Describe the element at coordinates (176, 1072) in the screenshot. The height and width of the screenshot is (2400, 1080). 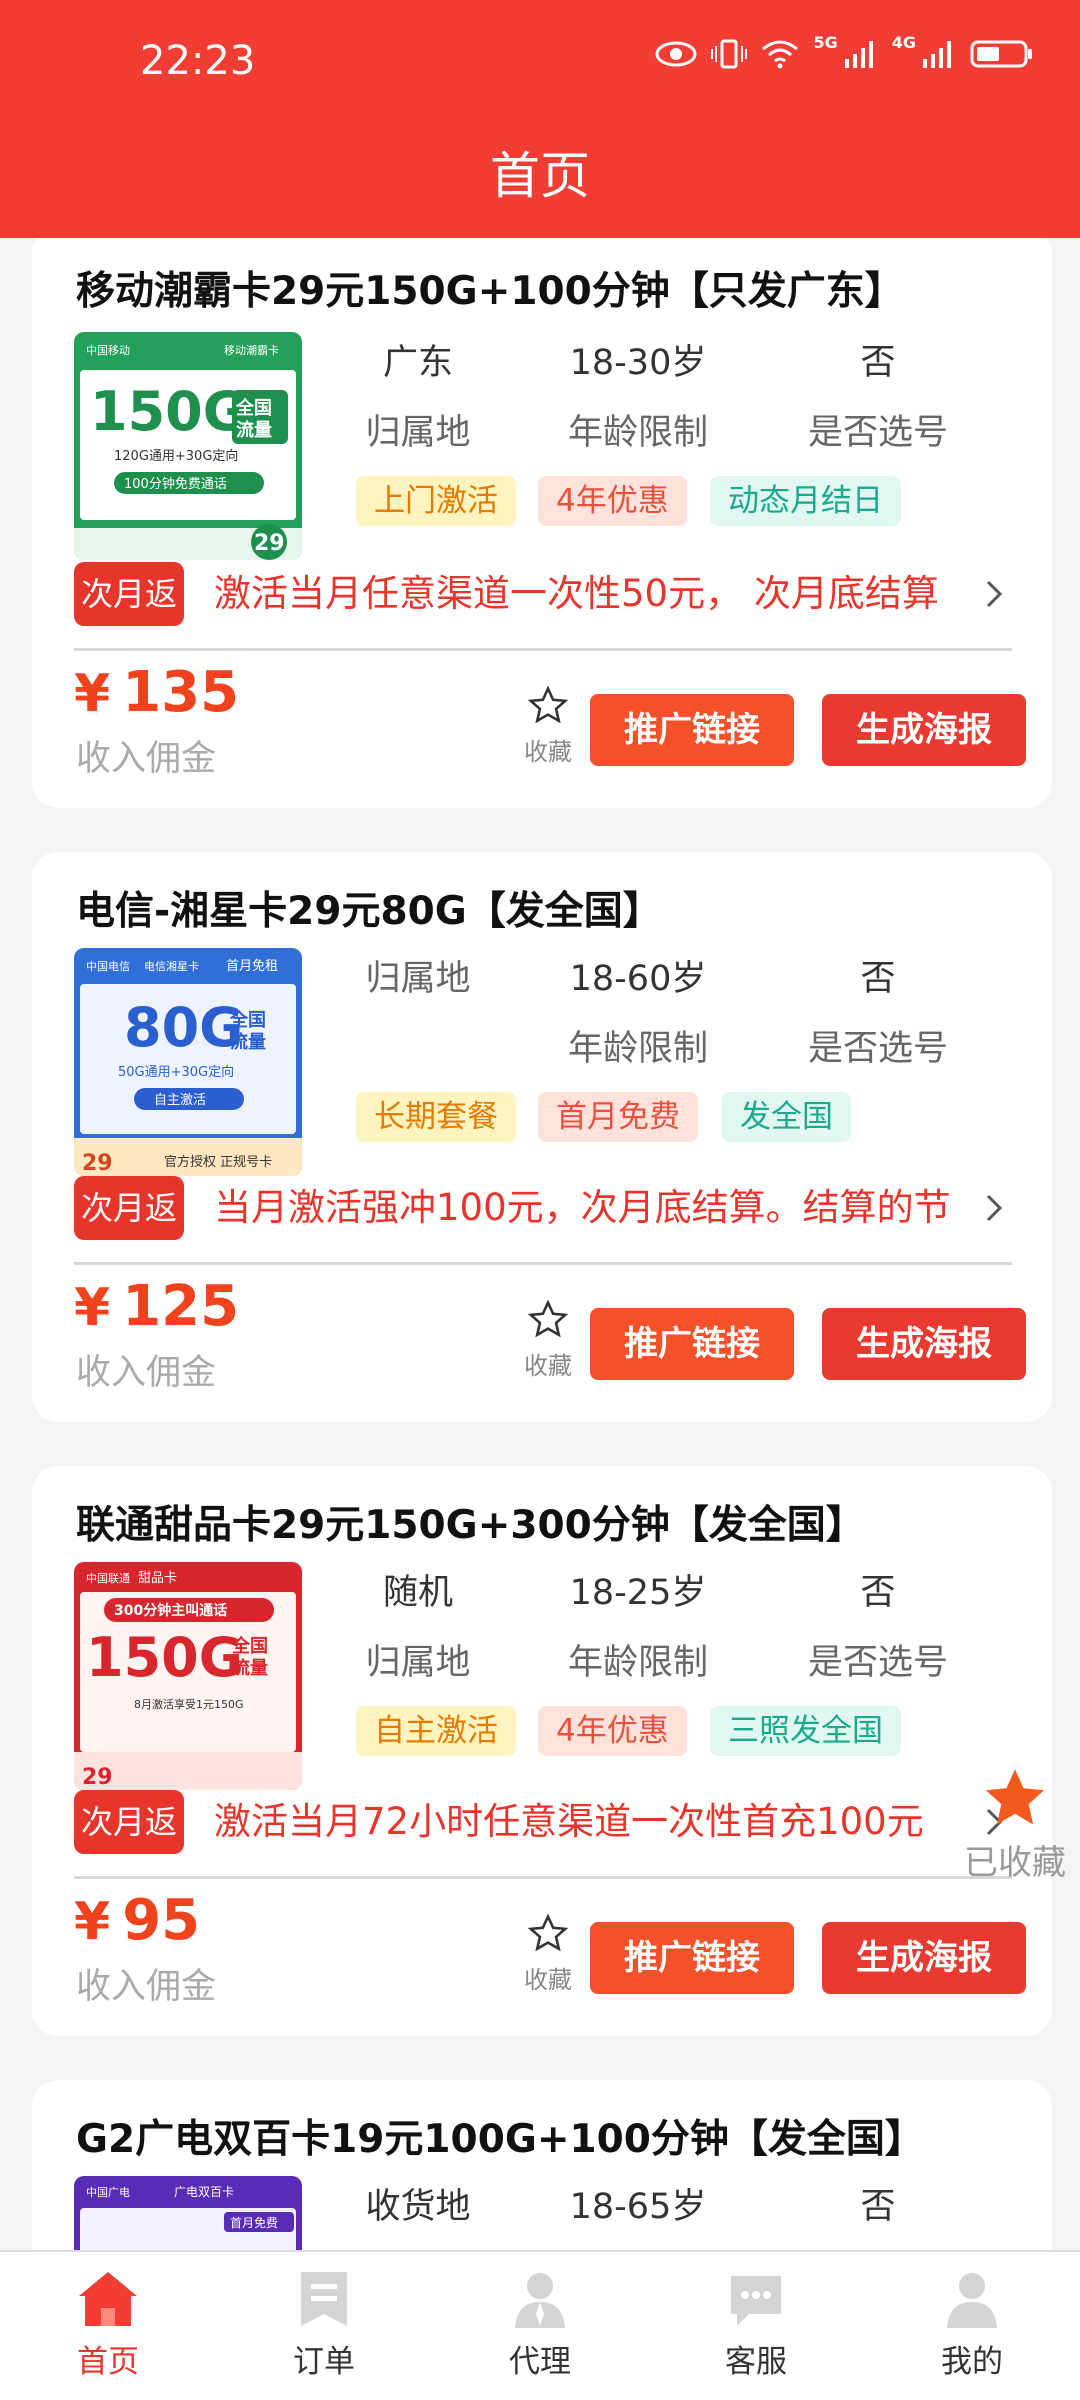
I see `thumb-sub: 50G通用+30G定向` at that location.